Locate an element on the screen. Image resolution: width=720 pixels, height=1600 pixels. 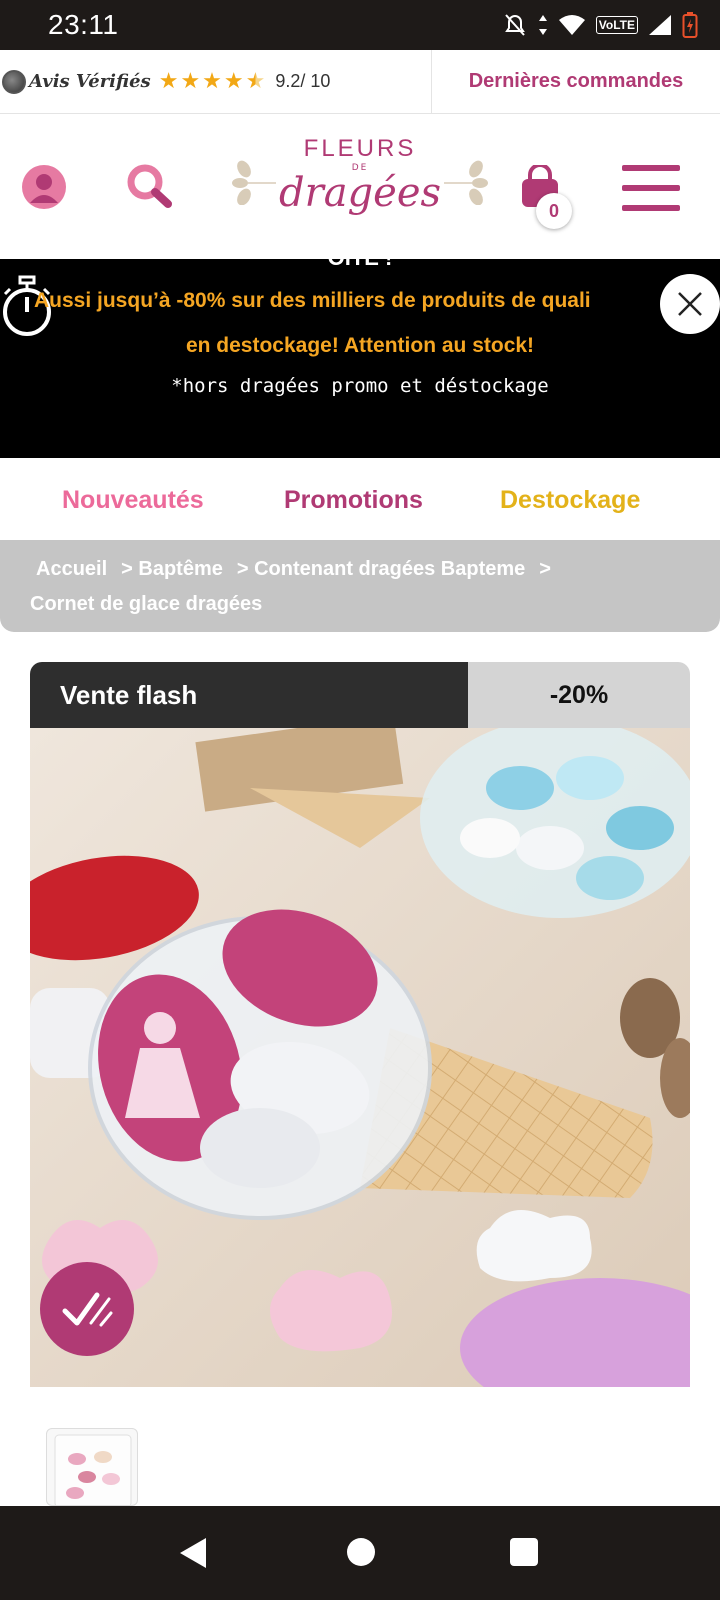
flash-sale-label: Vente flash is located at coordinates (249, 695).